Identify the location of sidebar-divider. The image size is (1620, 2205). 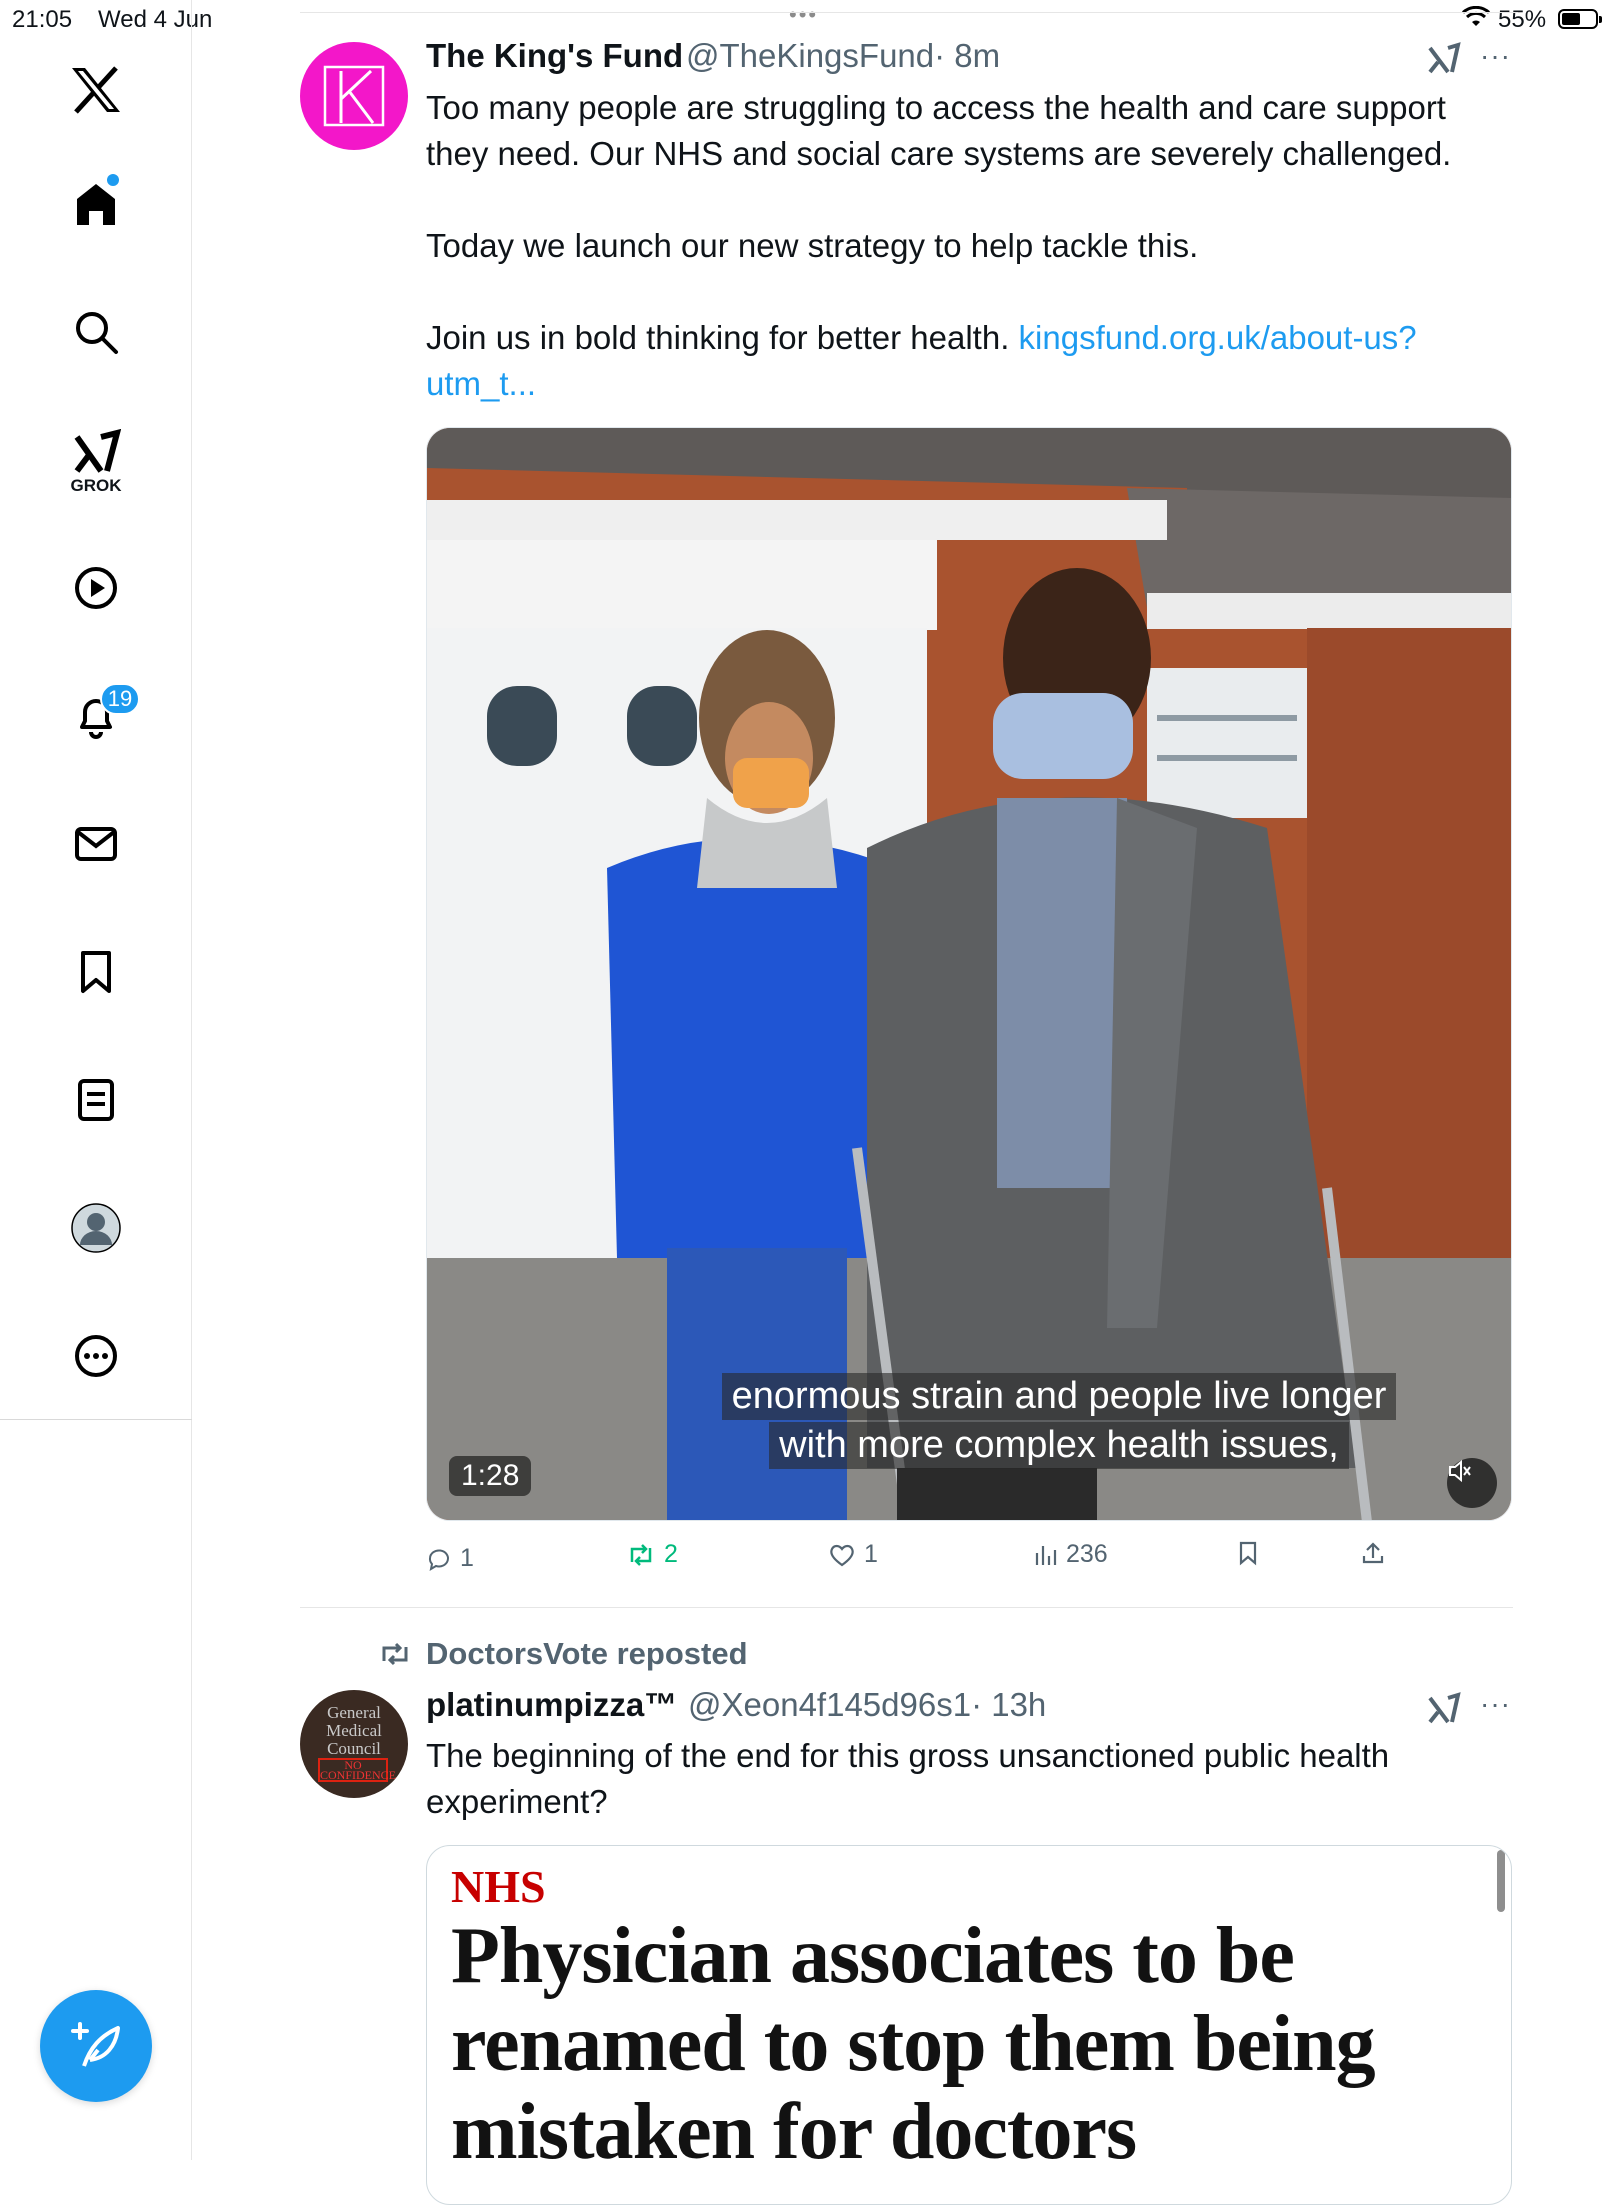
(96, 1419).